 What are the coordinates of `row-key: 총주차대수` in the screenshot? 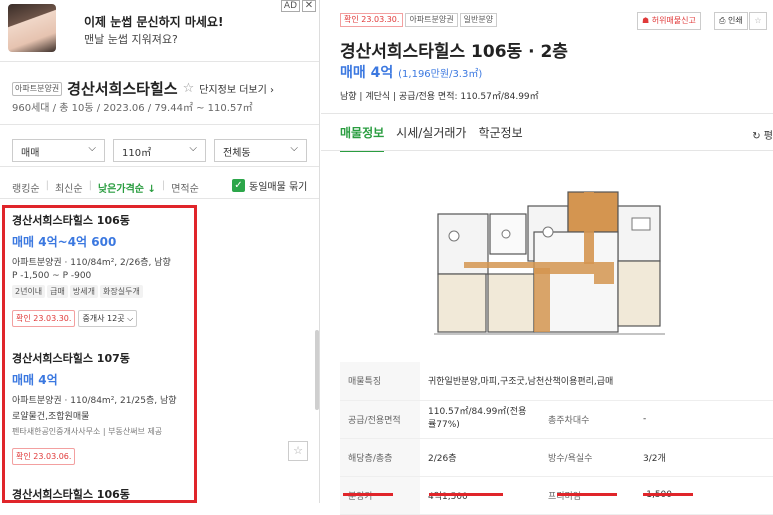 It's located at (587, 419).